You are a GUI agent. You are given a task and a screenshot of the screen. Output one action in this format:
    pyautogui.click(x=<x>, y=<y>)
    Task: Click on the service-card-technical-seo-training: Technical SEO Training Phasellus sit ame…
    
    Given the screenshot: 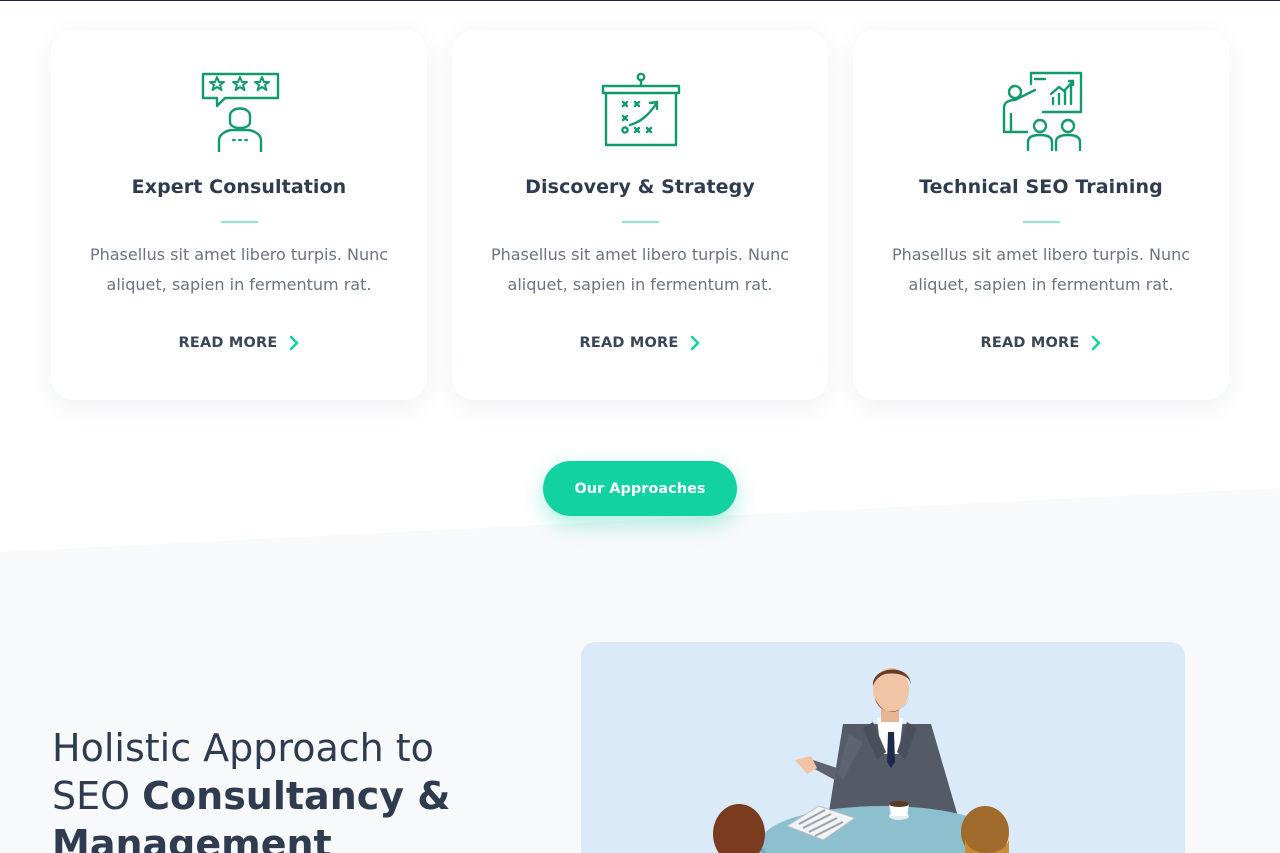 What is the action you would take?
    pyautogui.click(x=1041, y=215)
    